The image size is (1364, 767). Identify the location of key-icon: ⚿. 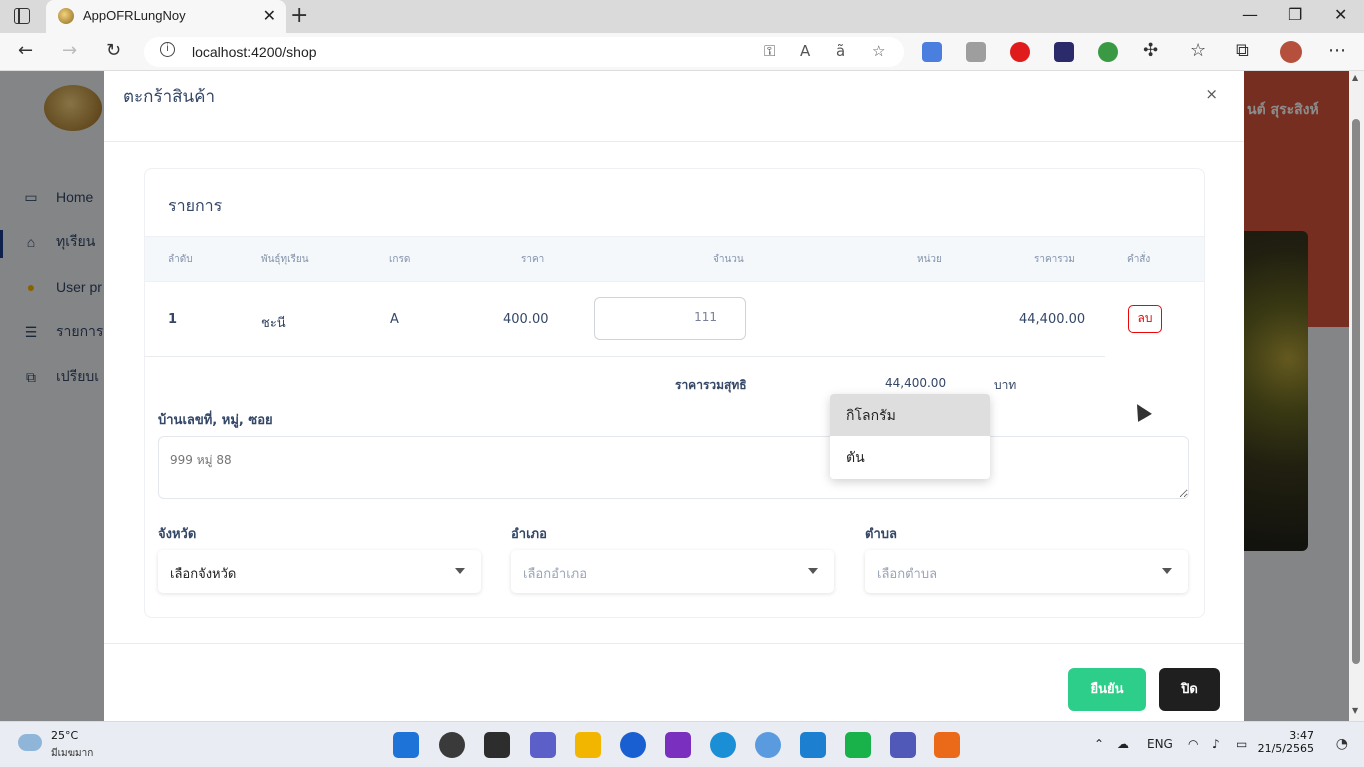
(769, 51).